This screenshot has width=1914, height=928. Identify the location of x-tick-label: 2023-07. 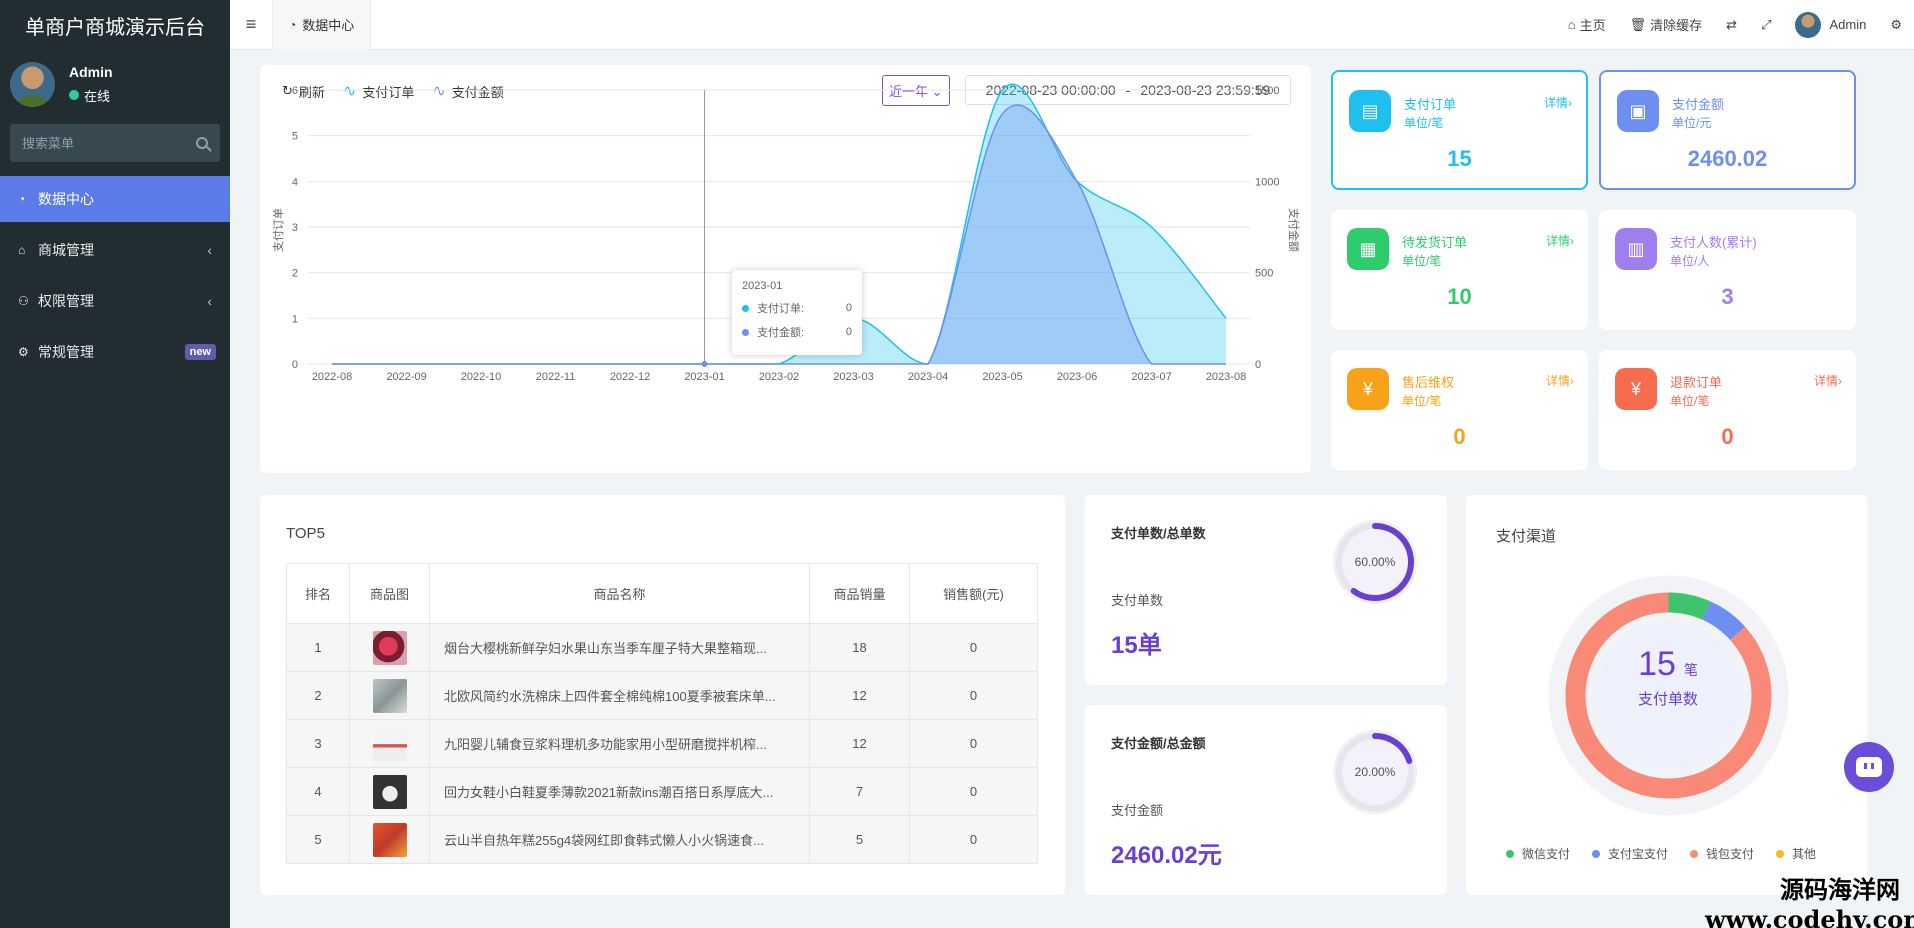
(1151, 377).